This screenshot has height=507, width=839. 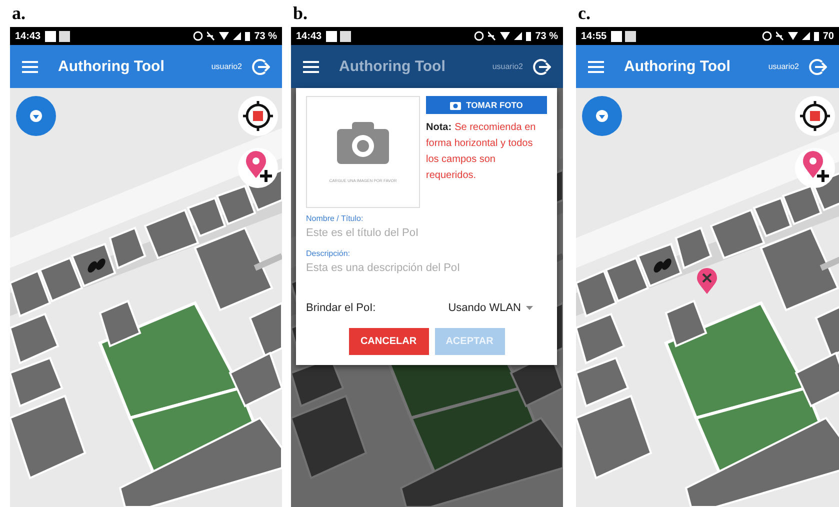 What do you see at coordinates (481, 152) in the screenshot?
I see `note-text: Nota: Se recomienda en forma horizontal y todos los campos son requeridos.` at bounding box center [481, 152].